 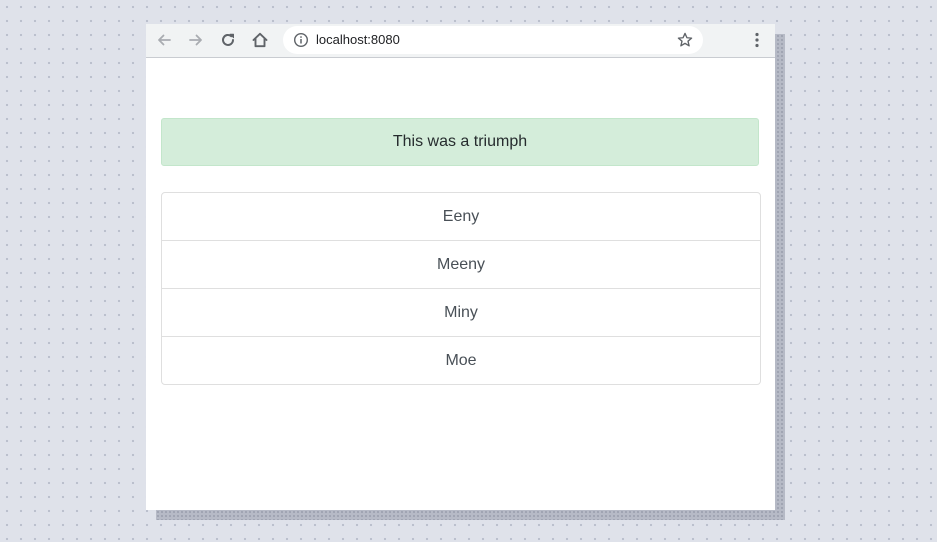 I want to click on reload-button, so click(x=228, y=40).